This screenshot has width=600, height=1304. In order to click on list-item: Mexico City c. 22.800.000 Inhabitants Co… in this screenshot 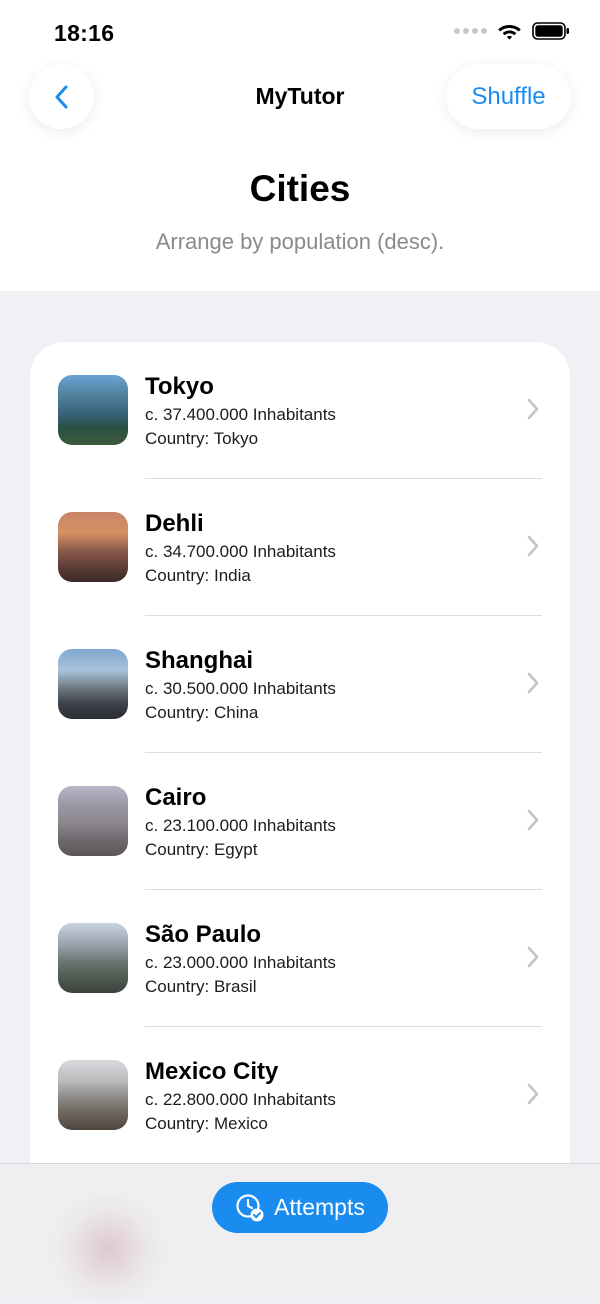, I will do `click(300, 1095)`.